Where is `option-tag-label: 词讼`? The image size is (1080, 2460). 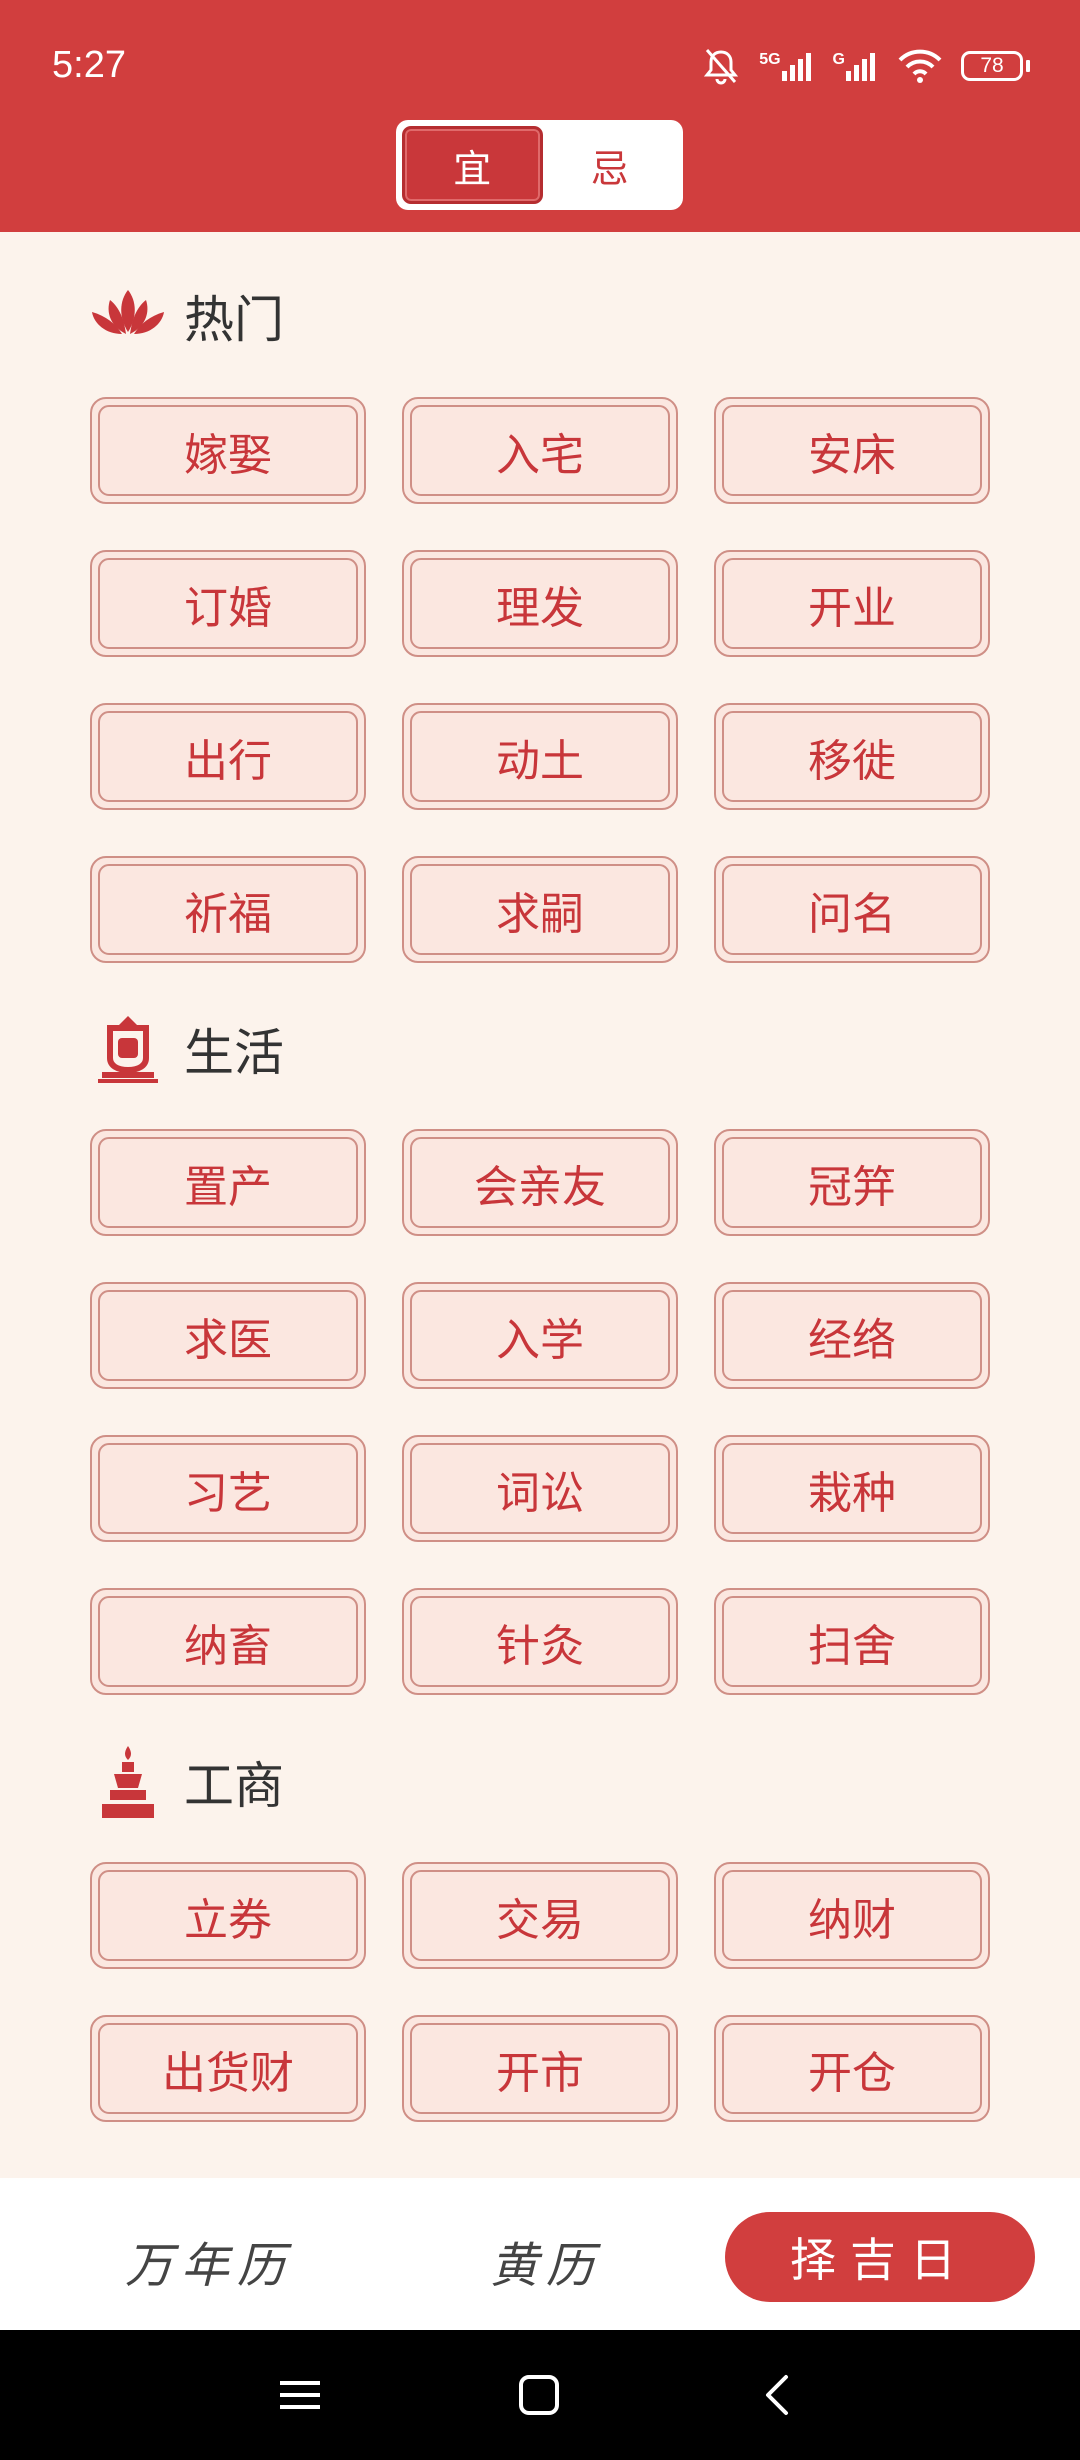 option-tag-label: 词讼 is located at coordinates (540, 1488).